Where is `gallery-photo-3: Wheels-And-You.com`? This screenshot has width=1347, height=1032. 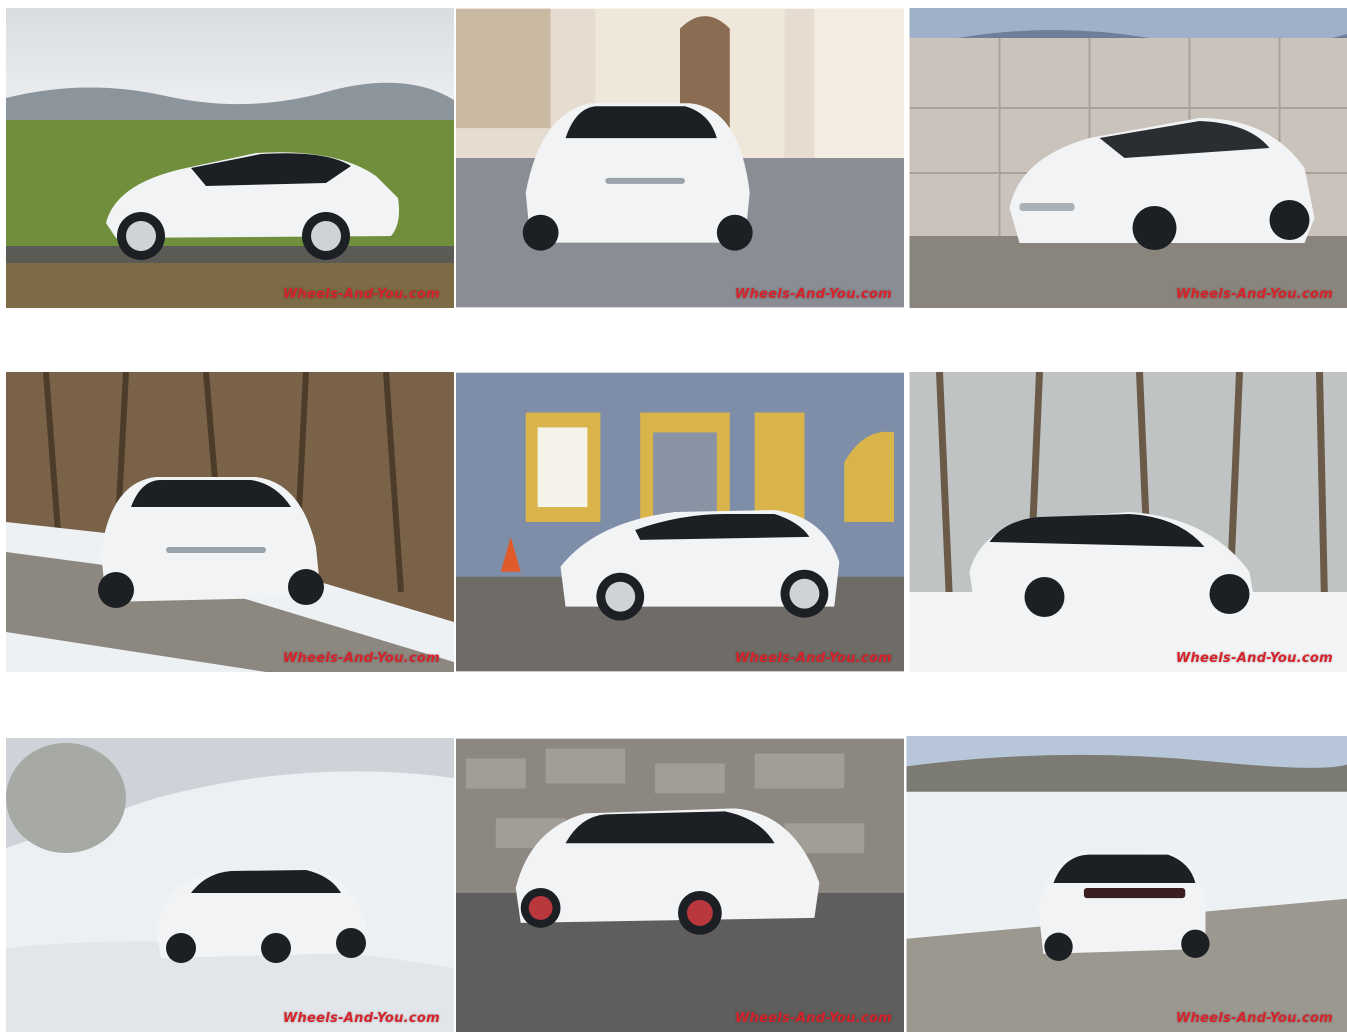 gallery-photo-3: Wheels-And-You.com is located at coordinates (1126, 158).